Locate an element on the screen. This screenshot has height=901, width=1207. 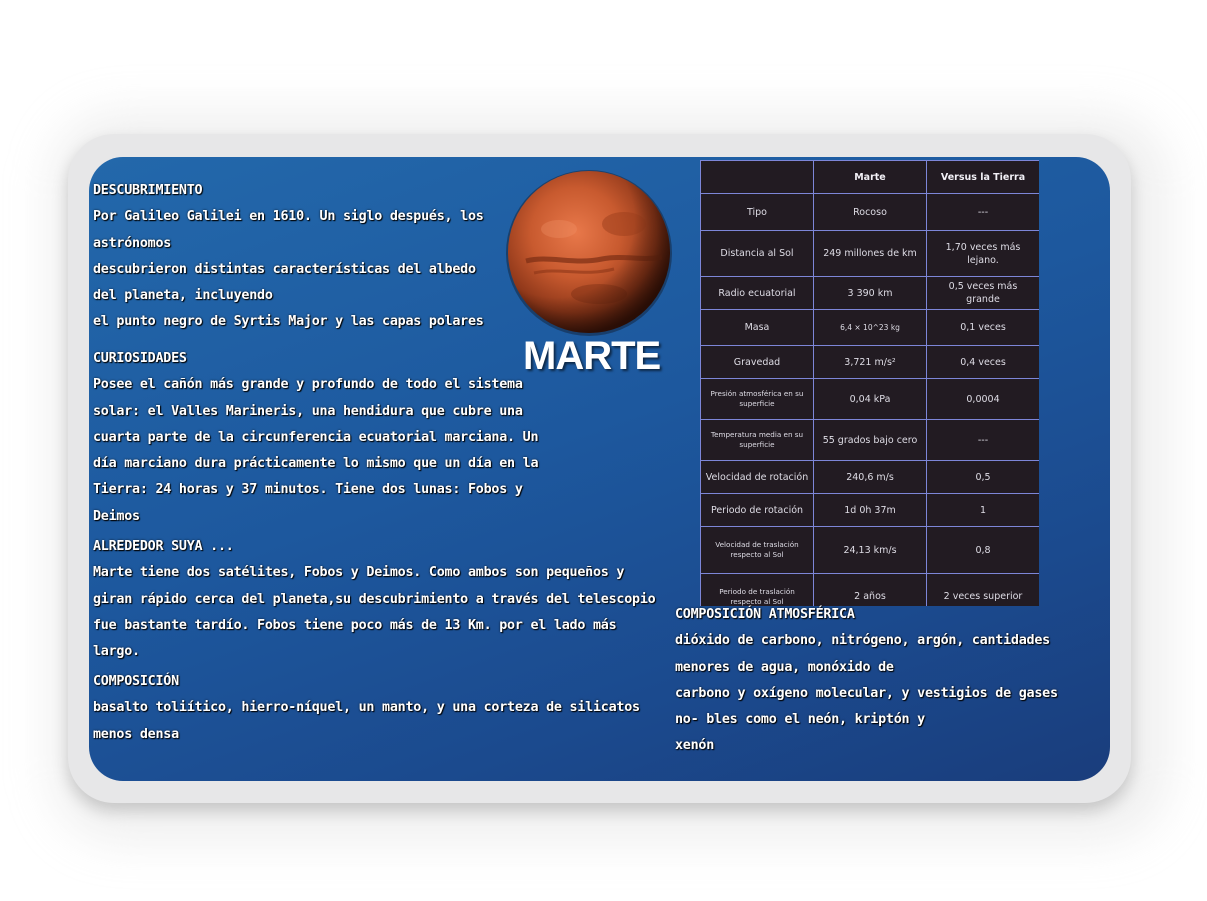
table-cell-earth: 0,5 veces más grande is located at coordinates (982, 293).